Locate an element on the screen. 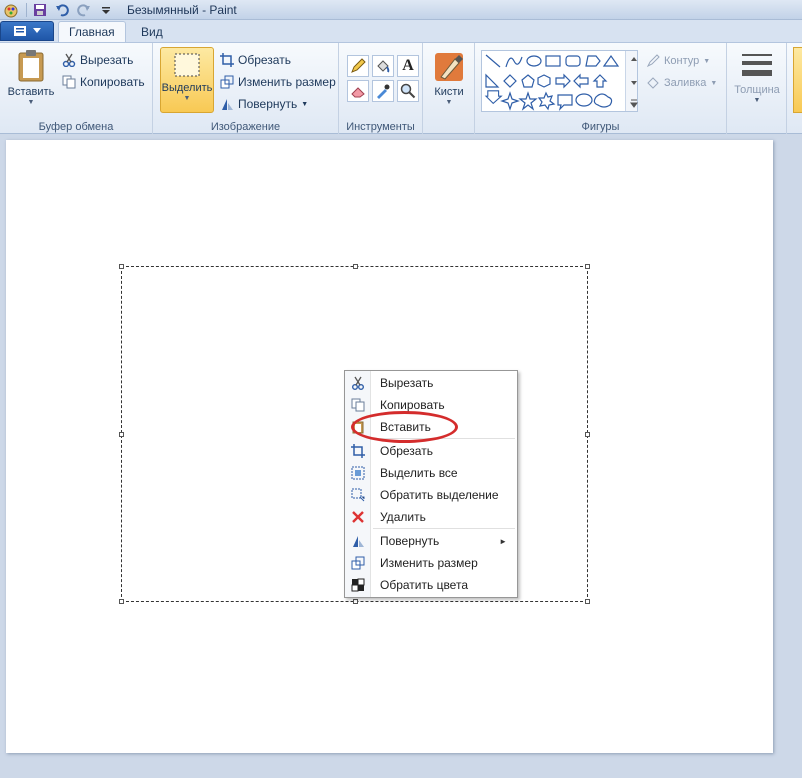 The image size is (802, 778). menu-item-label: Обрезать is located at coordinates (406, 451).